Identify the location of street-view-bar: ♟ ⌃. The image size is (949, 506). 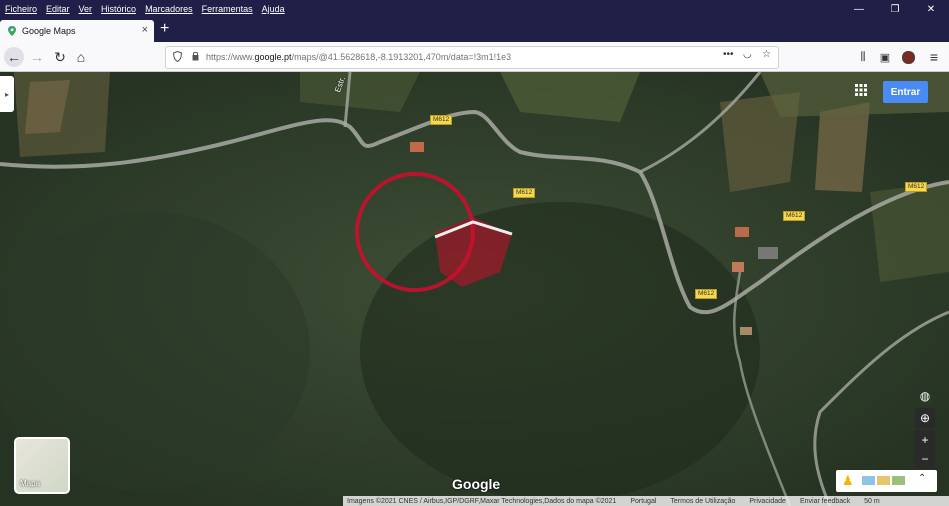
(886, 481).